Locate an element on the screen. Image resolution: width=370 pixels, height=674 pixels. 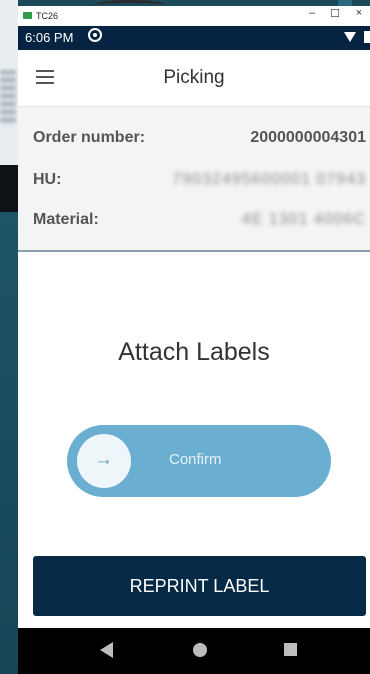
confirm-slider: → Confirm is located at coordinates (199, 461).